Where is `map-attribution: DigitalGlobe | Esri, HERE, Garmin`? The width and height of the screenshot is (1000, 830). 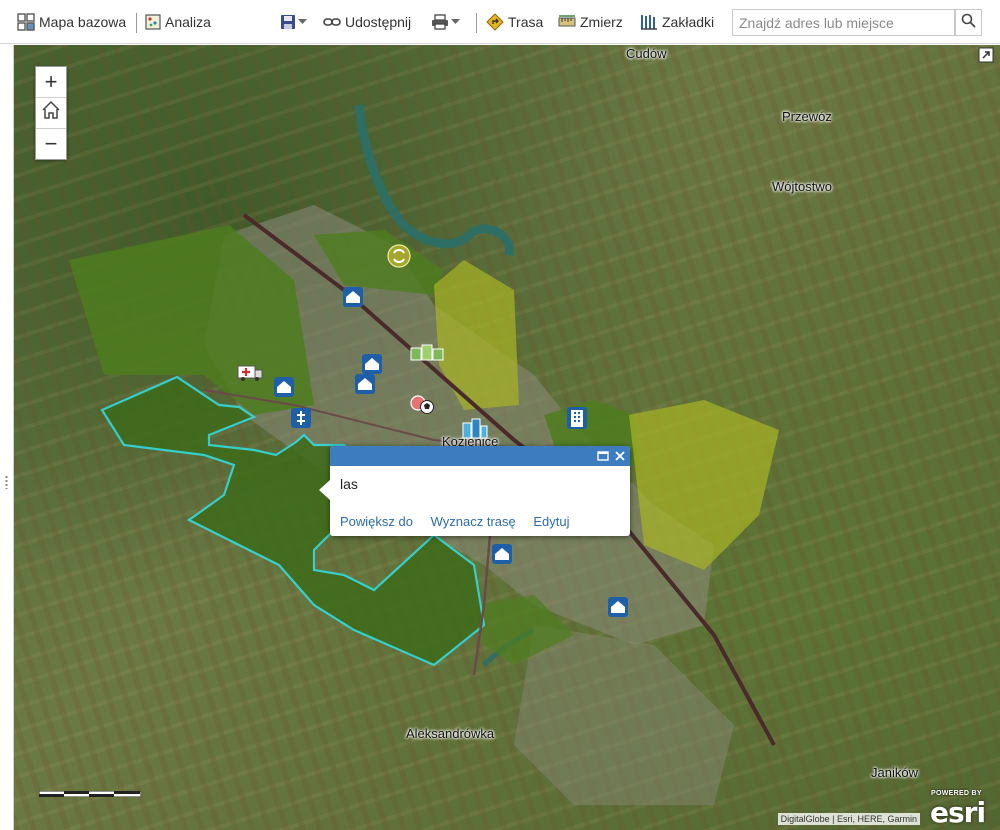
map-attribution: DigitalGlobe | Esri, HERE, Garmin is located at coordinates (848, 819).